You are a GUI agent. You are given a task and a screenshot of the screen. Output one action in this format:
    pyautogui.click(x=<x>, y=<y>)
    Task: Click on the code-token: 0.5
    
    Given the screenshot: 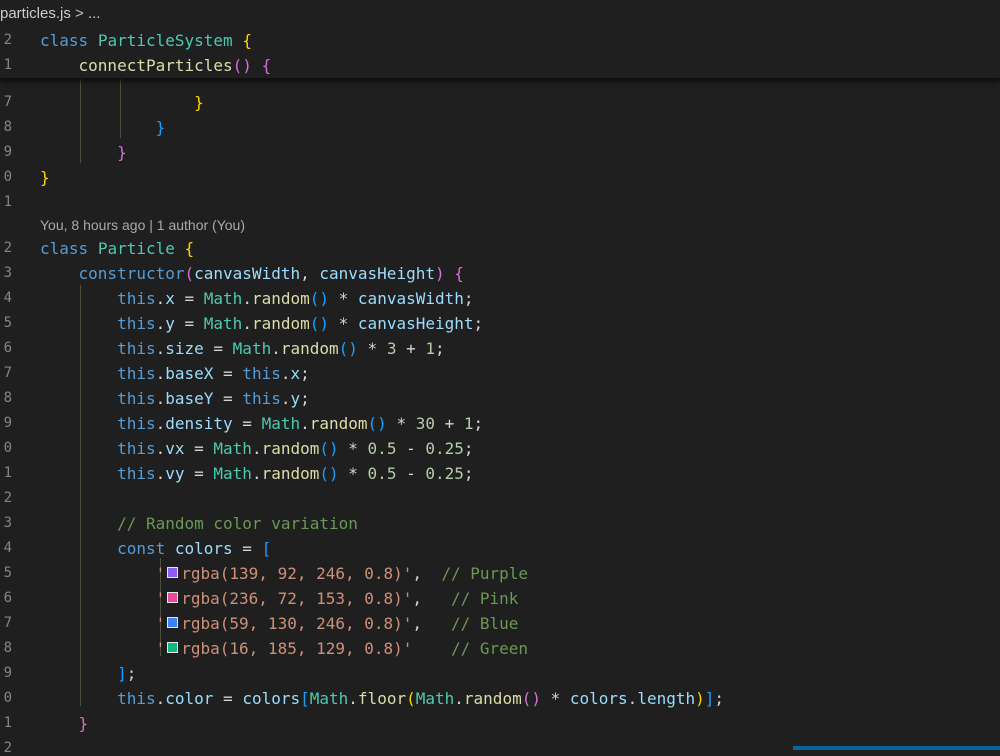 What is the action you would take?
    pyautogui.click(x=382, y=448)
    